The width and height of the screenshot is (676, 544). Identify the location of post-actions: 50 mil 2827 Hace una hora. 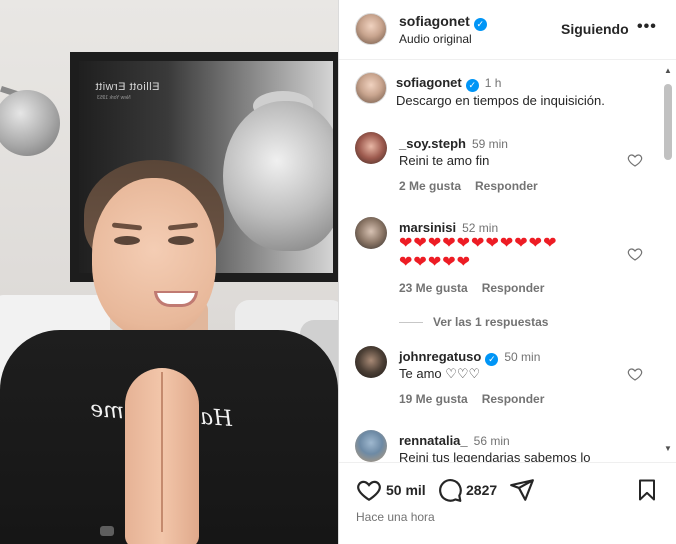
(507, 503).